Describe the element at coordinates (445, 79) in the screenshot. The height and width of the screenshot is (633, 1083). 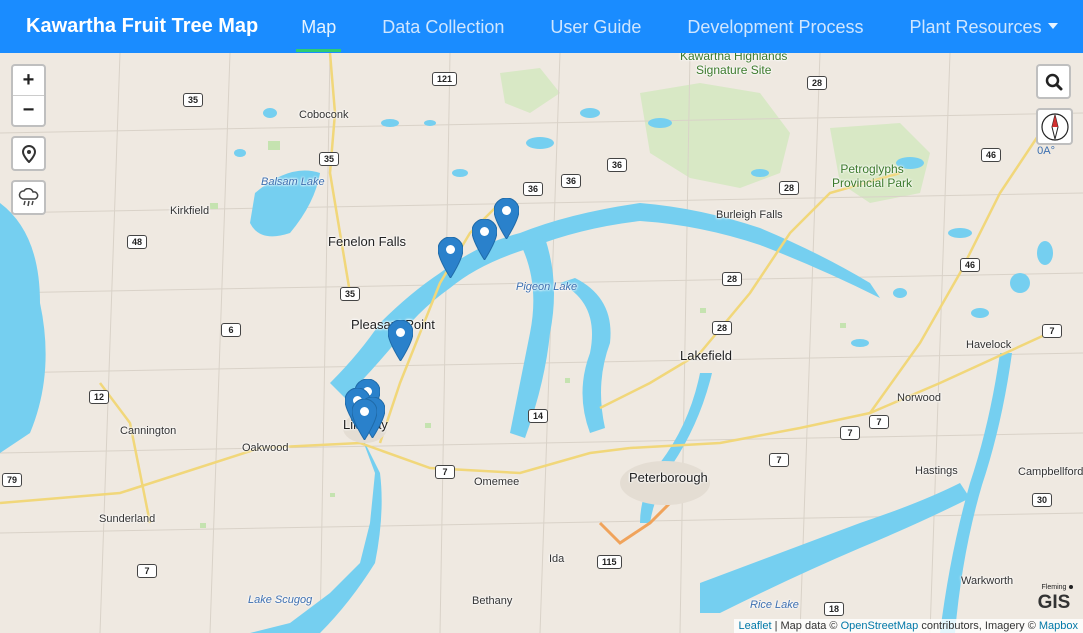
I see `highway-shield: 121` at that location.